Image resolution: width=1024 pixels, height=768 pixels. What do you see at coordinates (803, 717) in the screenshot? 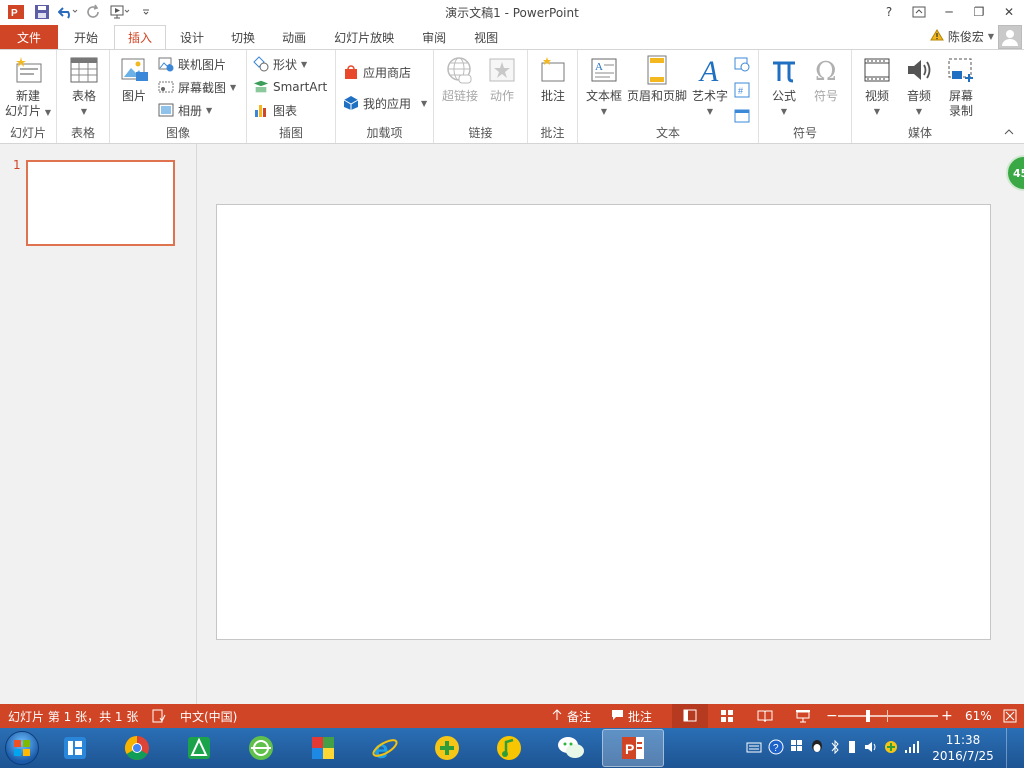
I see `slideshow-view-icon` at bounding box center [803, 717].